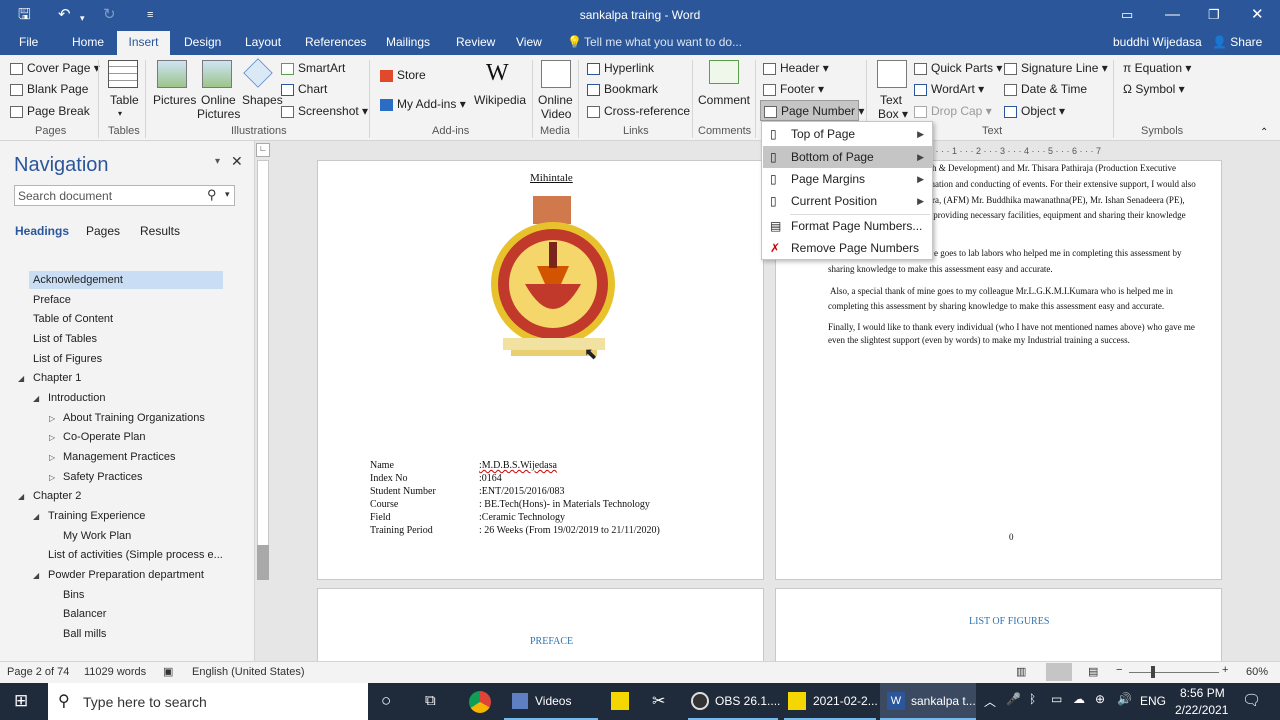 This screenshot has height=720, width=1280. I want to click on taskbar-app-videos: Videos, so click(551, 701).